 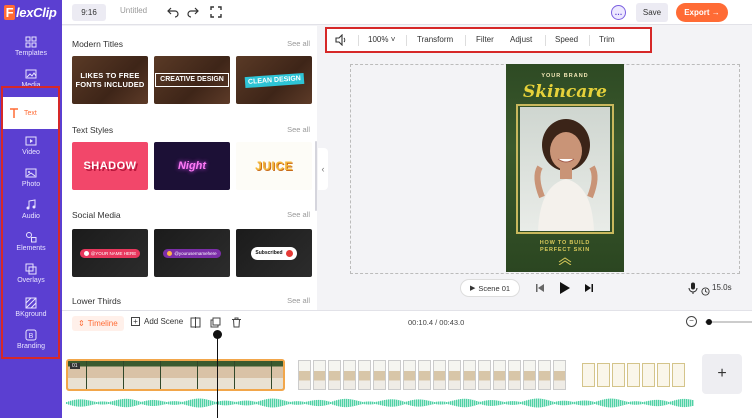 I want to click on speed-button: Speed, so click(x=566, y=39).